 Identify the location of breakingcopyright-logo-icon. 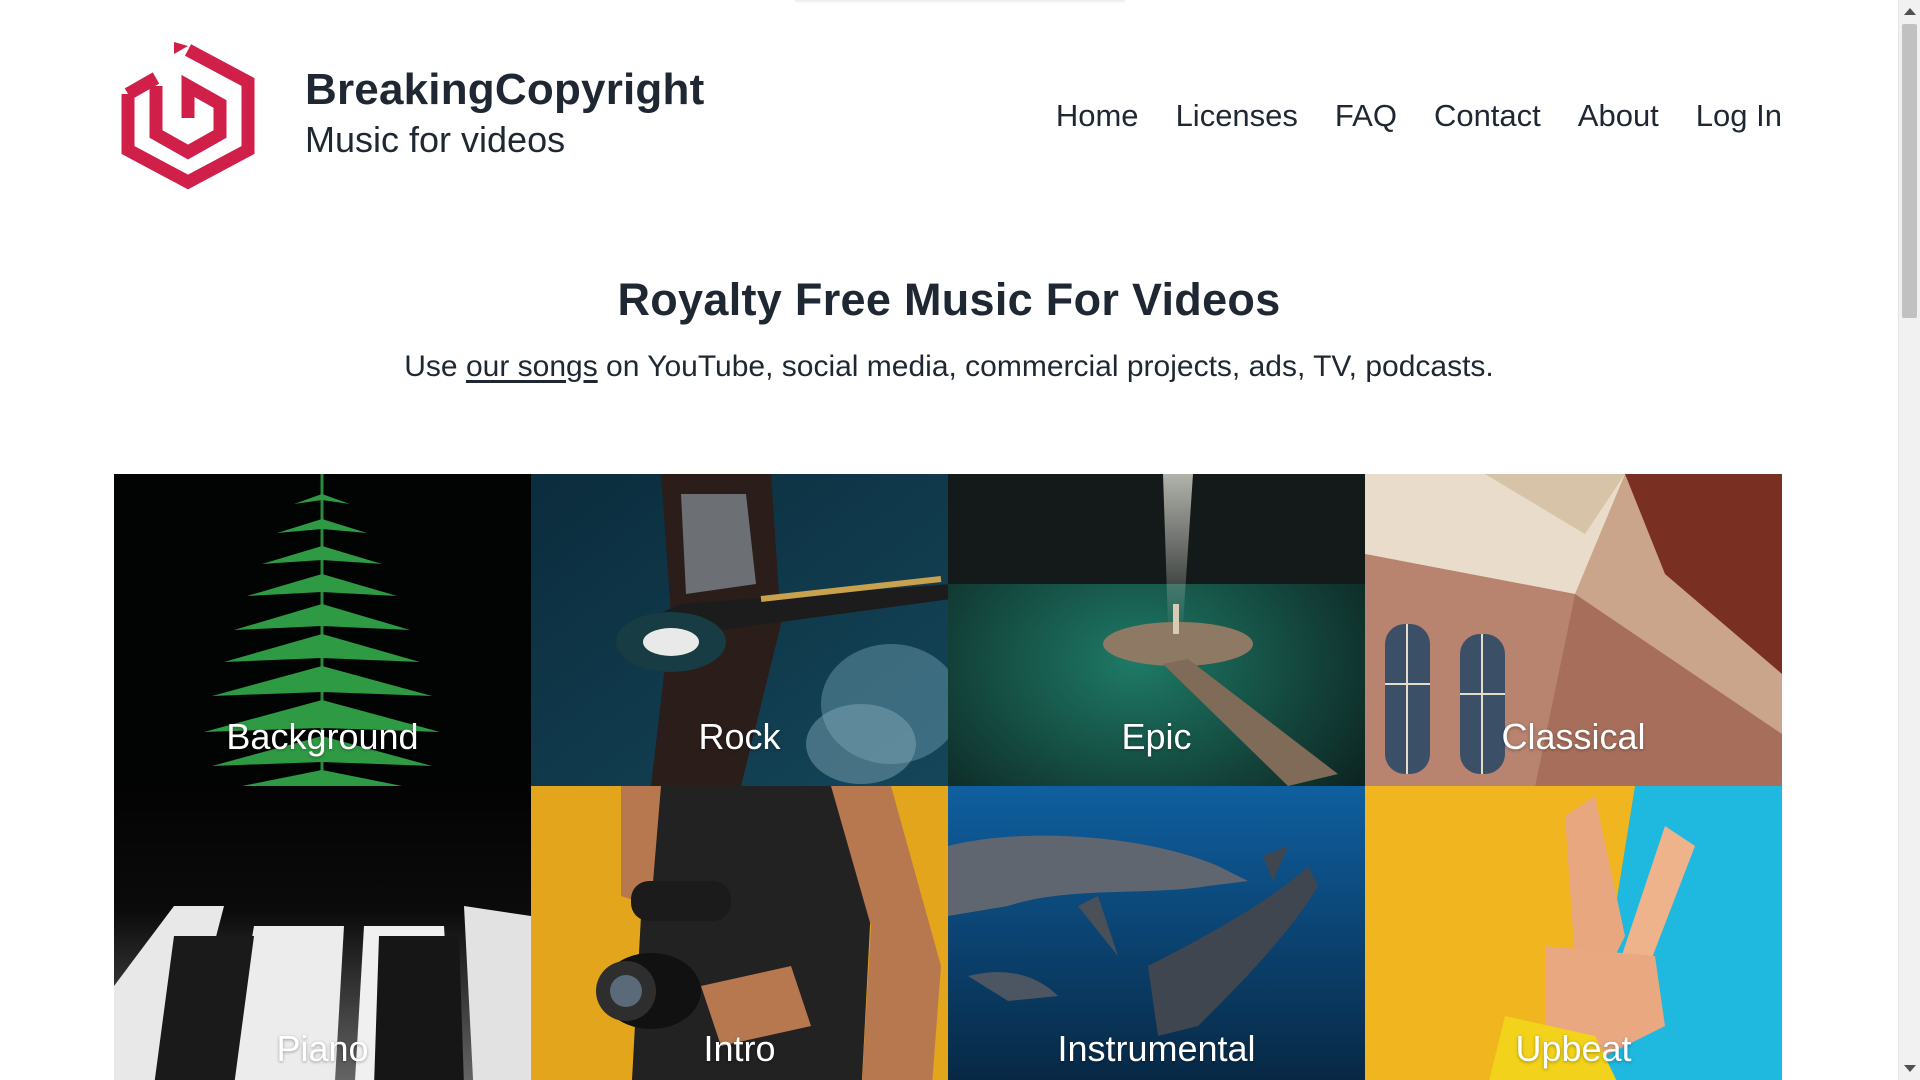
(188, 116).